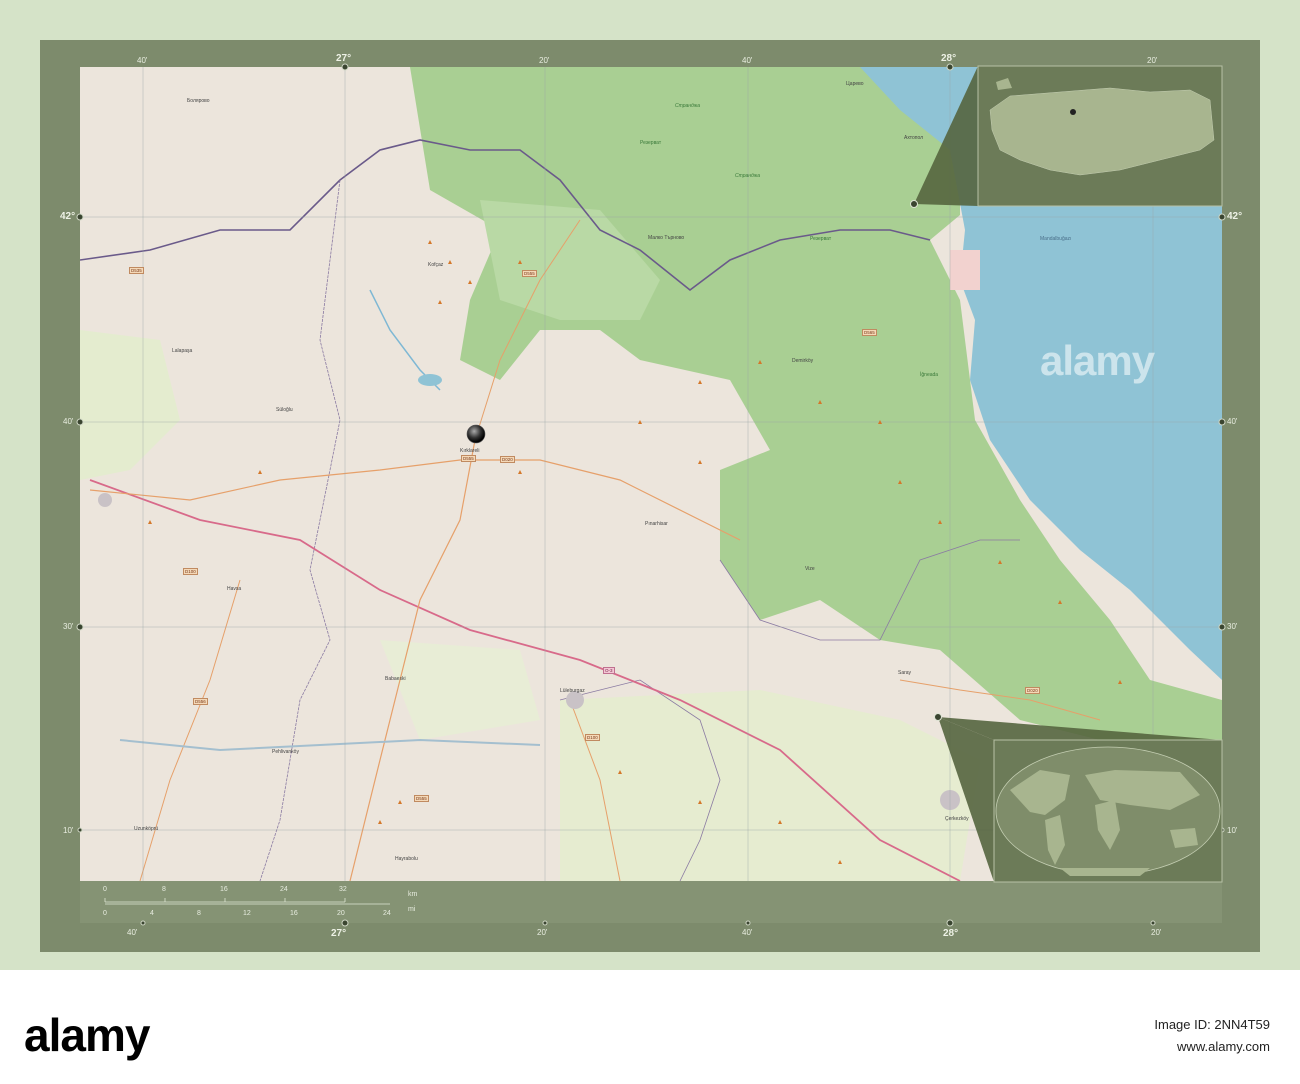 This screenshot has height=1084, width=1300. What do you see at coordinates (105, 500) in the screenshot?
I see `town-area-edirne` at bounding box center [105, 500].